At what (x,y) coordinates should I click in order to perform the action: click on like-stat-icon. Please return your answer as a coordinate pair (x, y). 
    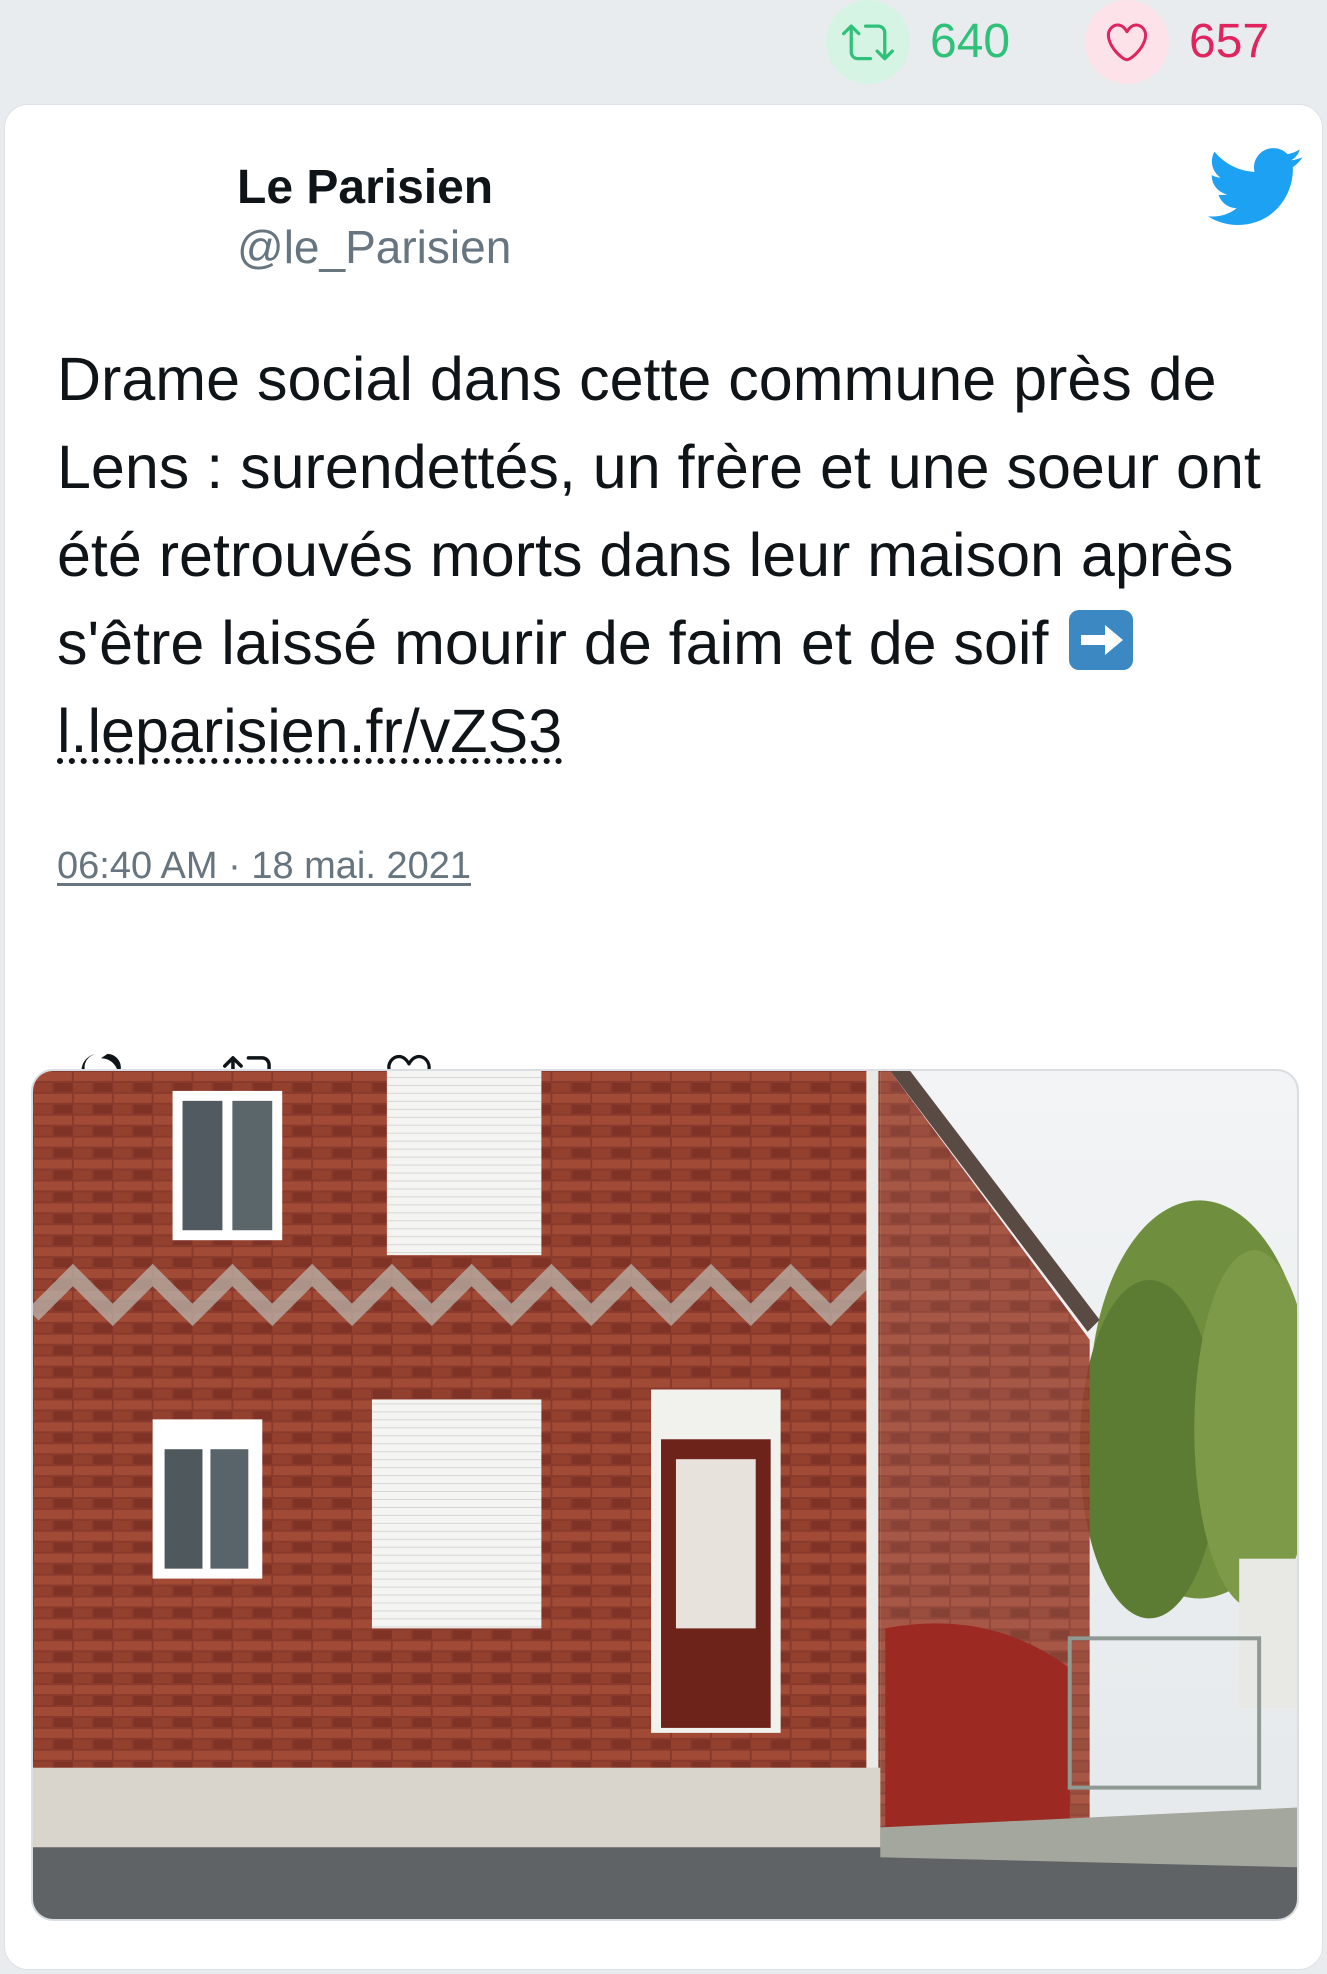
    Looking at the image, I should click on (1127, 42).